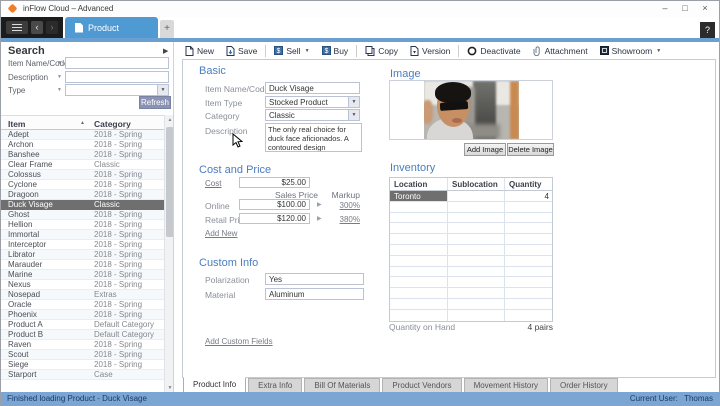  What do you see at coordinates (685, 9) in the screenshot?
I see `maximize-button: □` at bounding box center [685, 9].